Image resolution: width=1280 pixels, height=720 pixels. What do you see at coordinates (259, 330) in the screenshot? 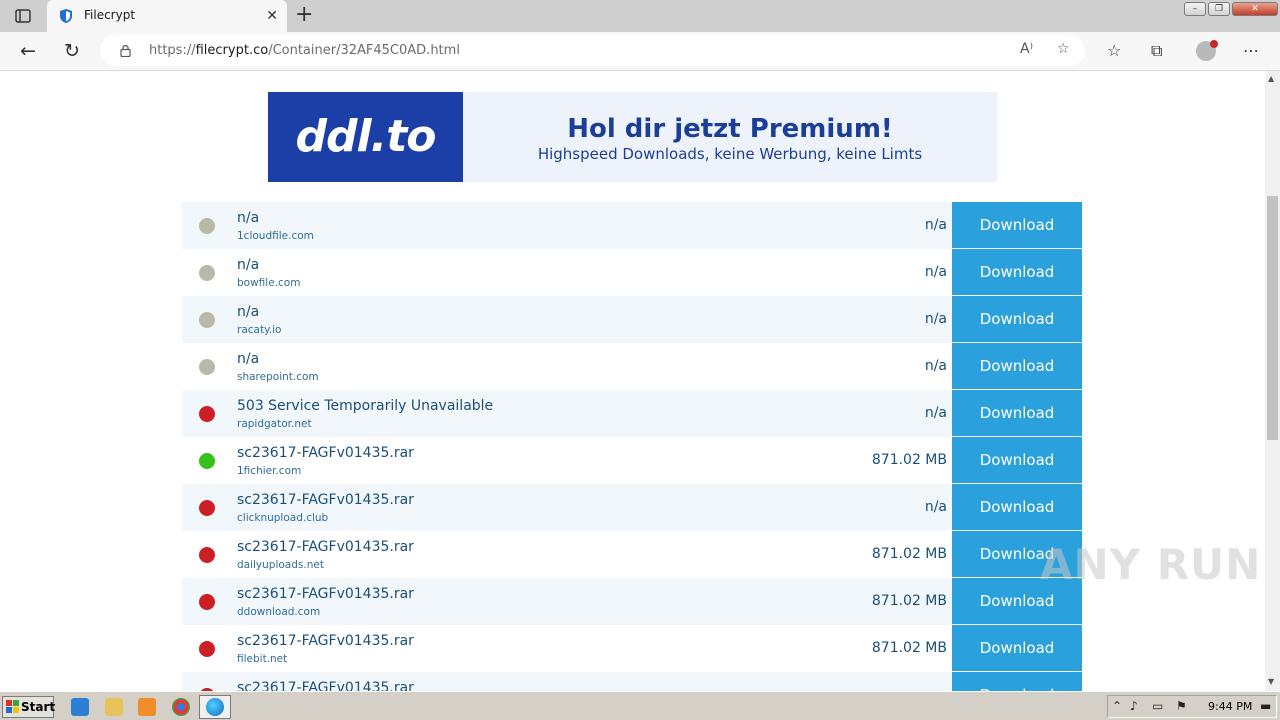
I see `hoster-name: racaty.io` at bounding box center [259, 330].